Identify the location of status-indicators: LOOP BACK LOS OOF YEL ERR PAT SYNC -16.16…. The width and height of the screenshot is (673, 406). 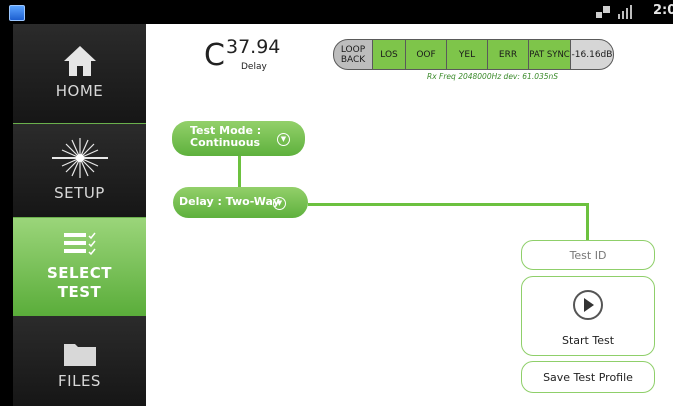
(473, 54).